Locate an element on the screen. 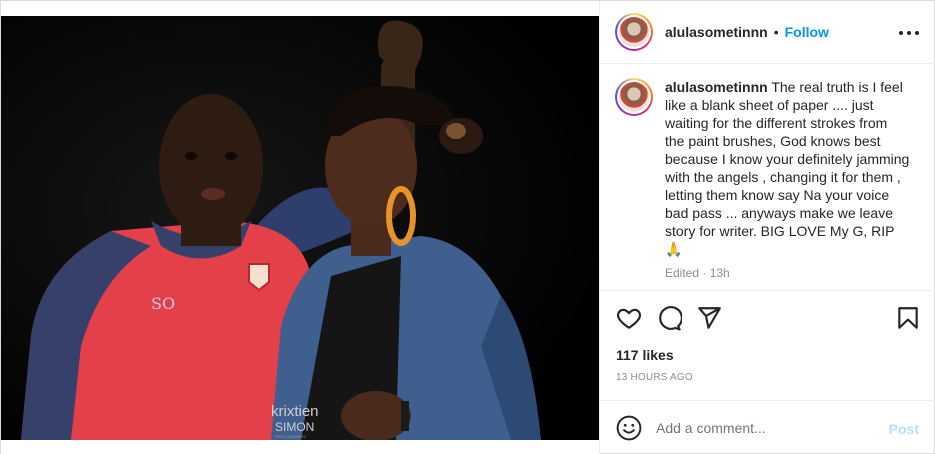  caption-avatar-inner is located at coordinates (634, 97).